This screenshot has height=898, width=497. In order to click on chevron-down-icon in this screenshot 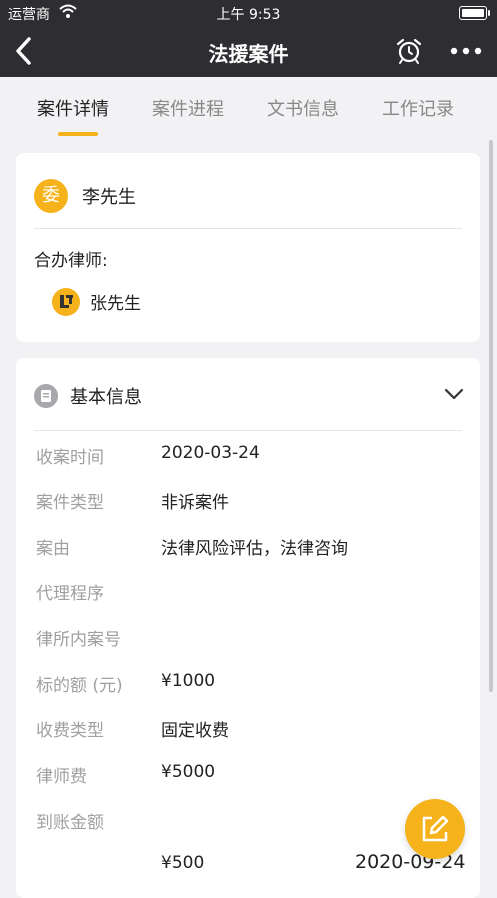, I will do `click(454, 394)`.